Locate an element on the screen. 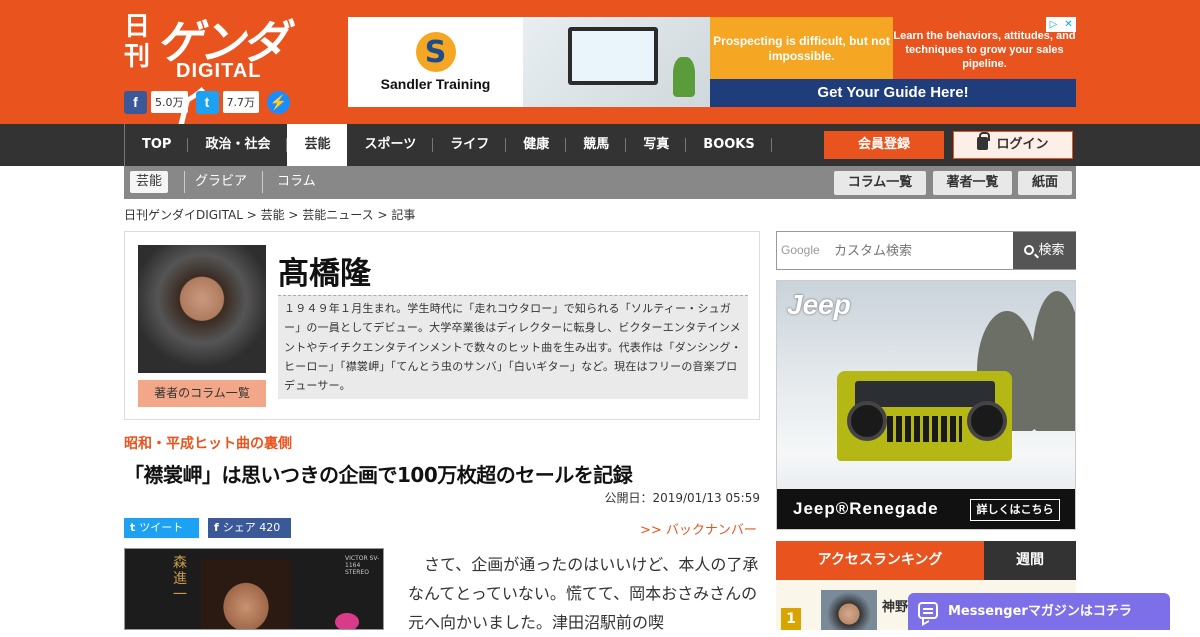  subnav-item-entertainment: 芸能 is located at coordinates (149, 182).